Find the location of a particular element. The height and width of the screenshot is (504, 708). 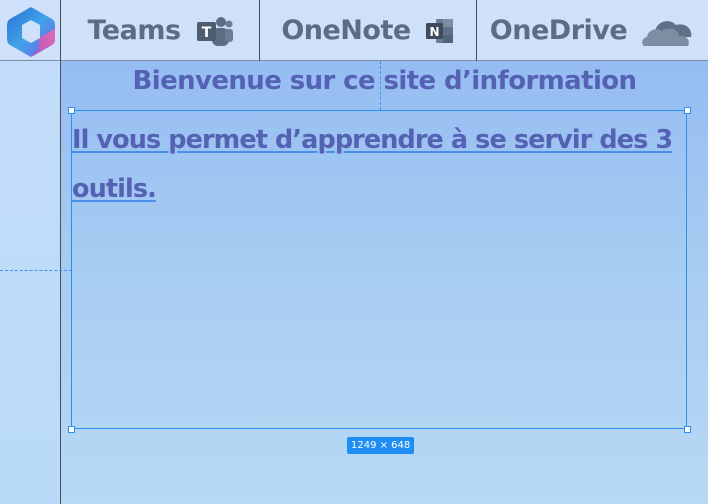

top-navigation-bar: Teams T OneNote N OneDrive is located at coordinates (354, 30).